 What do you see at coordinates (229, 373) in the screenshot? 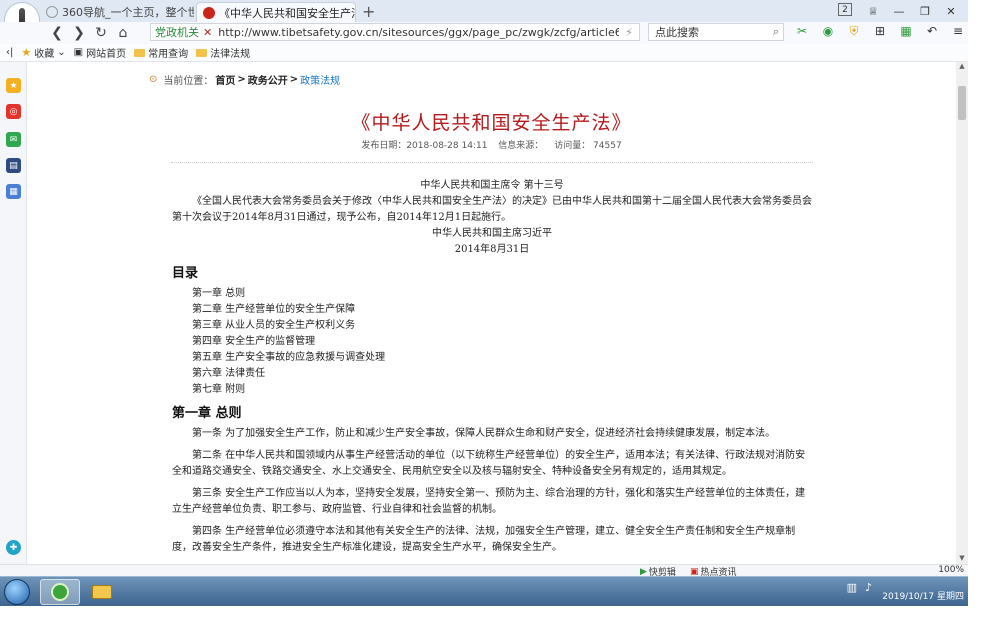
I see `toc-item: 第六章 法律责任` at bounding box center [229, 373].